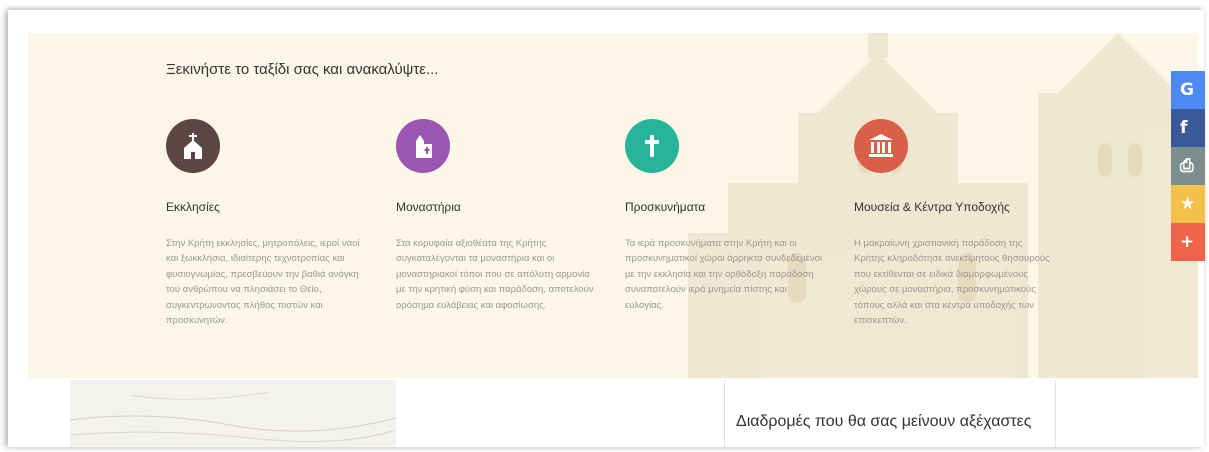 The height and width of the screenshot is (452, 1209). Describe the element at coordinates (652, 146) in the screenshot. I see `cross-icon` at that location.